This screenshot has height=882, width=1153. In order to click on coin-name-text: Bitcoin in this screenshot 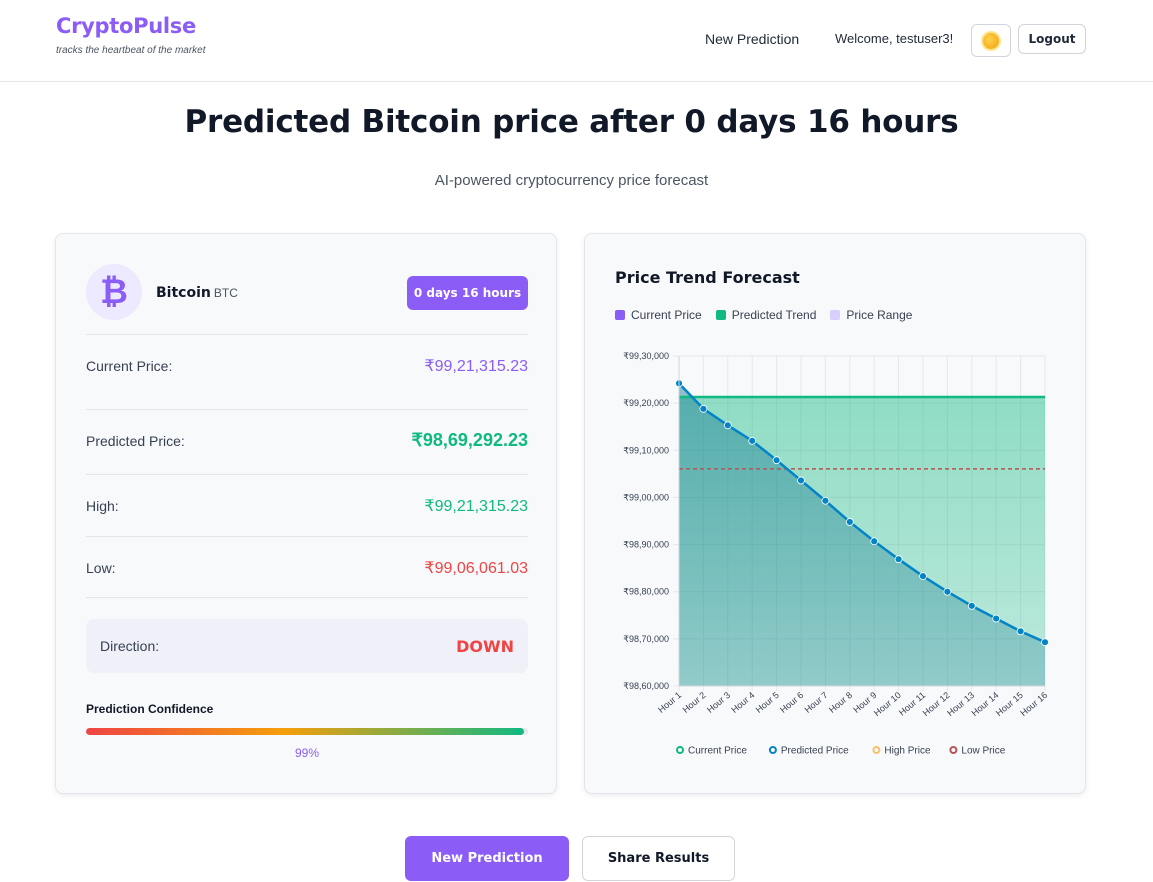, I will do `click(183, 293)`.